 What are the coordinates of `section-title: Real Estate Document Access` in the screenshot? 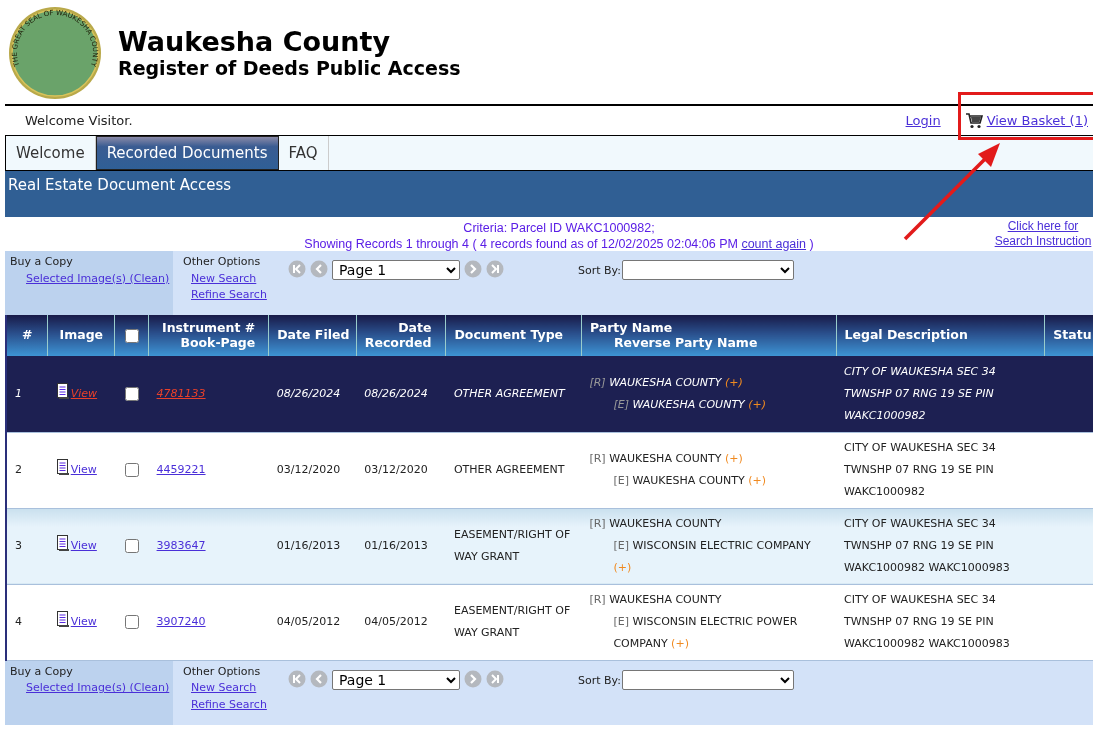 It's located at (549, 194).